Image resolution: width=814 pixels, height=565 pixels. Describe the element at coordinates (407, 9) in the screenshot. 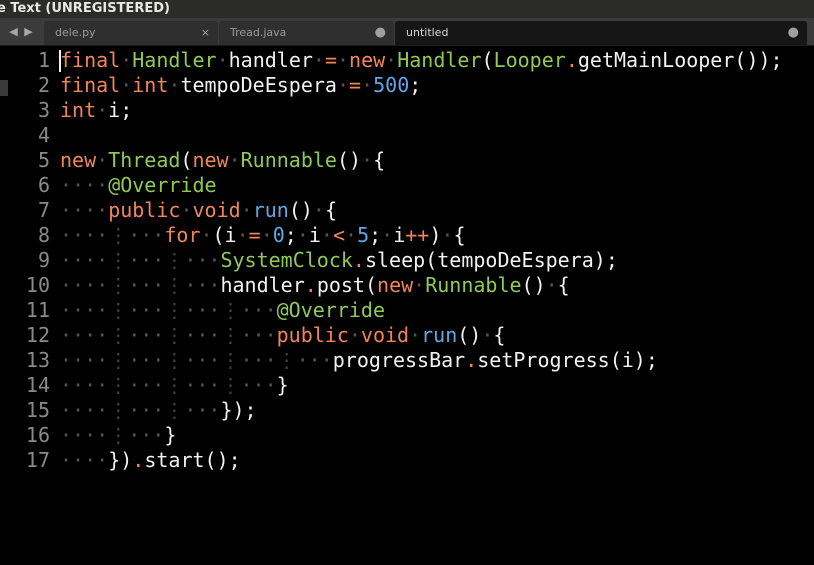

I see `window-titlebar: e Text (UNREGISTERED)` at that location.